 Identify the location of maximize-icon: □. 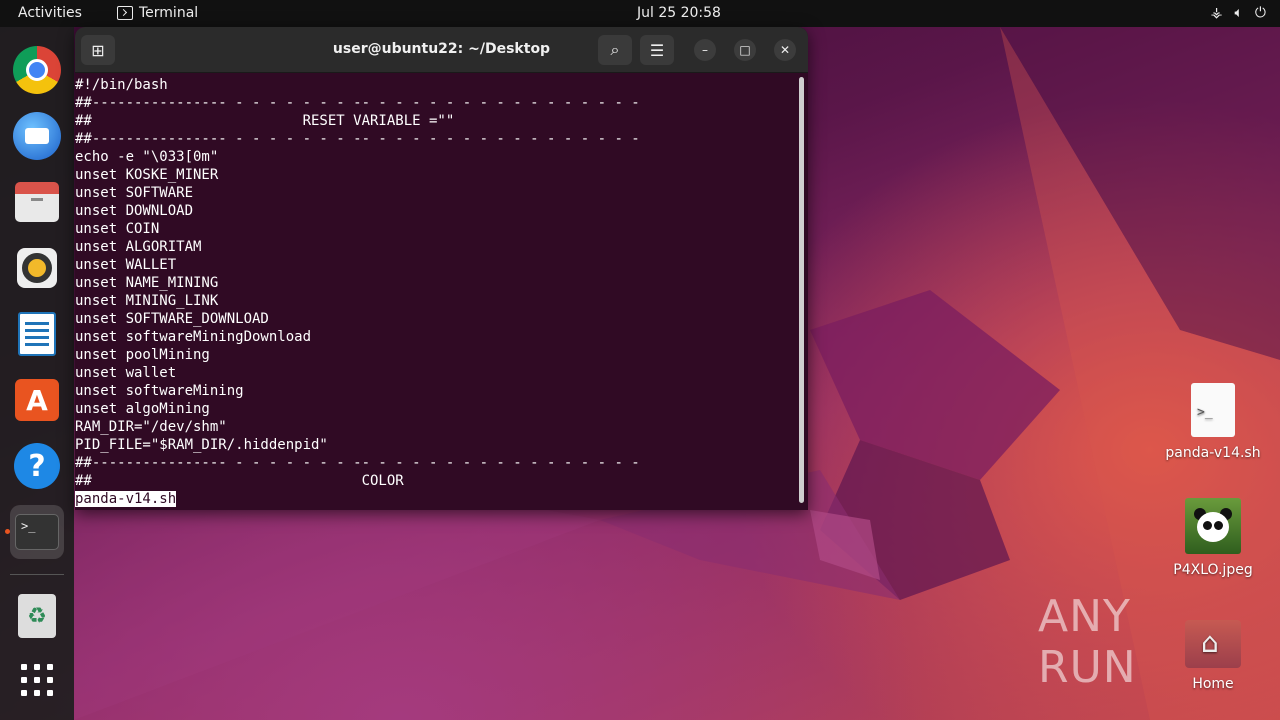
(745, 50).